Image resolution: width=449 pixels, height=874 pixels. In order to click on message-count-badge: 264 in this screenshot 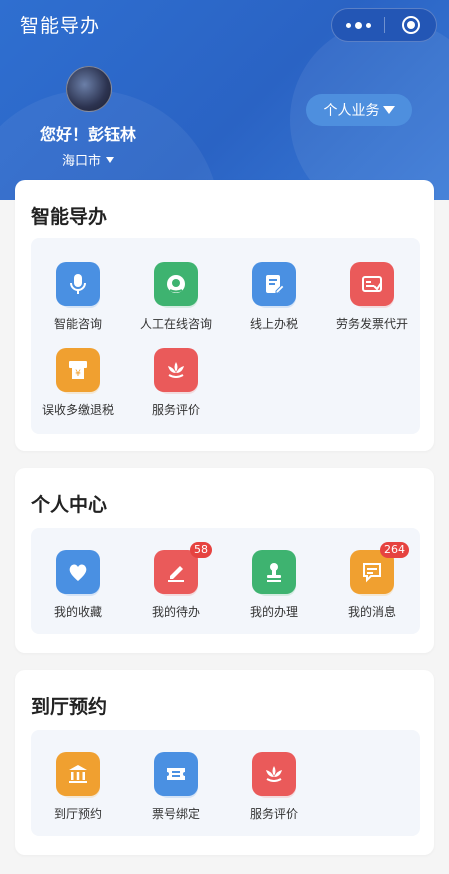, I will do `click(394, 550)`.